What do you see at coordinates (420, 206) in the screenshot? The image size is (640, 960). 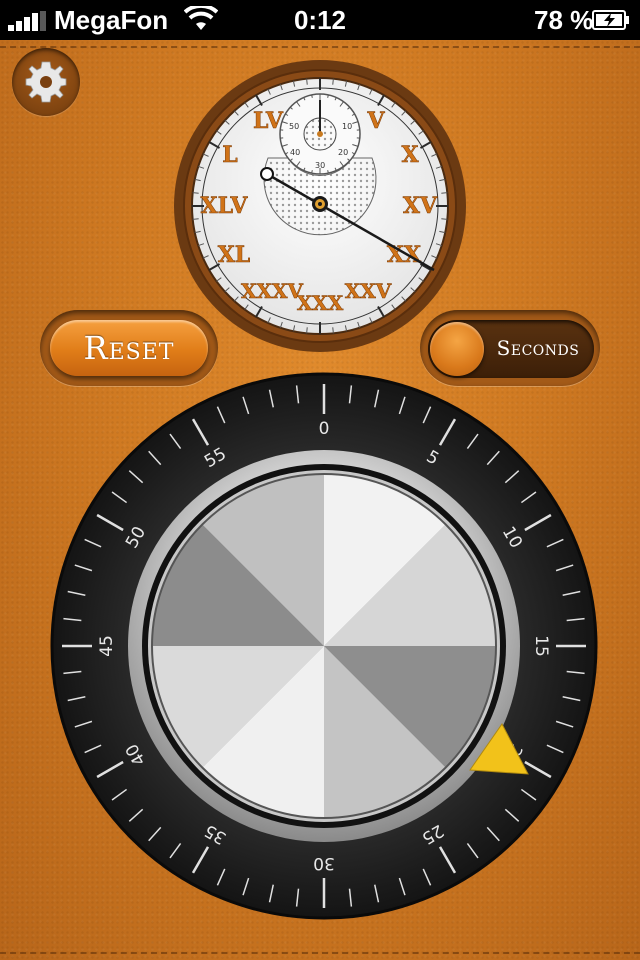 I see `numeral-xv: XV` at bounding box center [420, 206].